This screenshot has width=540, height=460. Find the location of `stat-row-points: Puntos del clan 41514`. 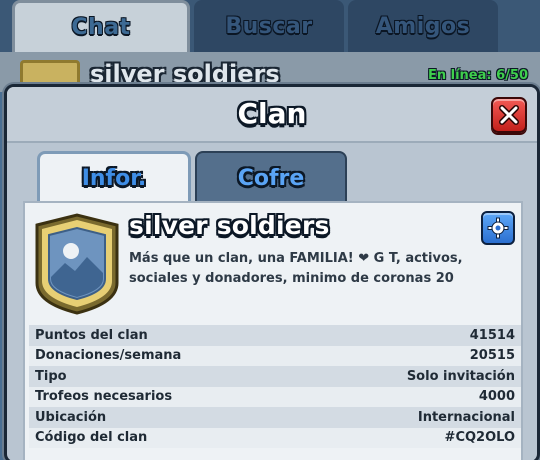

stat-row-points: Puntos del clan 41514 is located at coordinates (275, 335).